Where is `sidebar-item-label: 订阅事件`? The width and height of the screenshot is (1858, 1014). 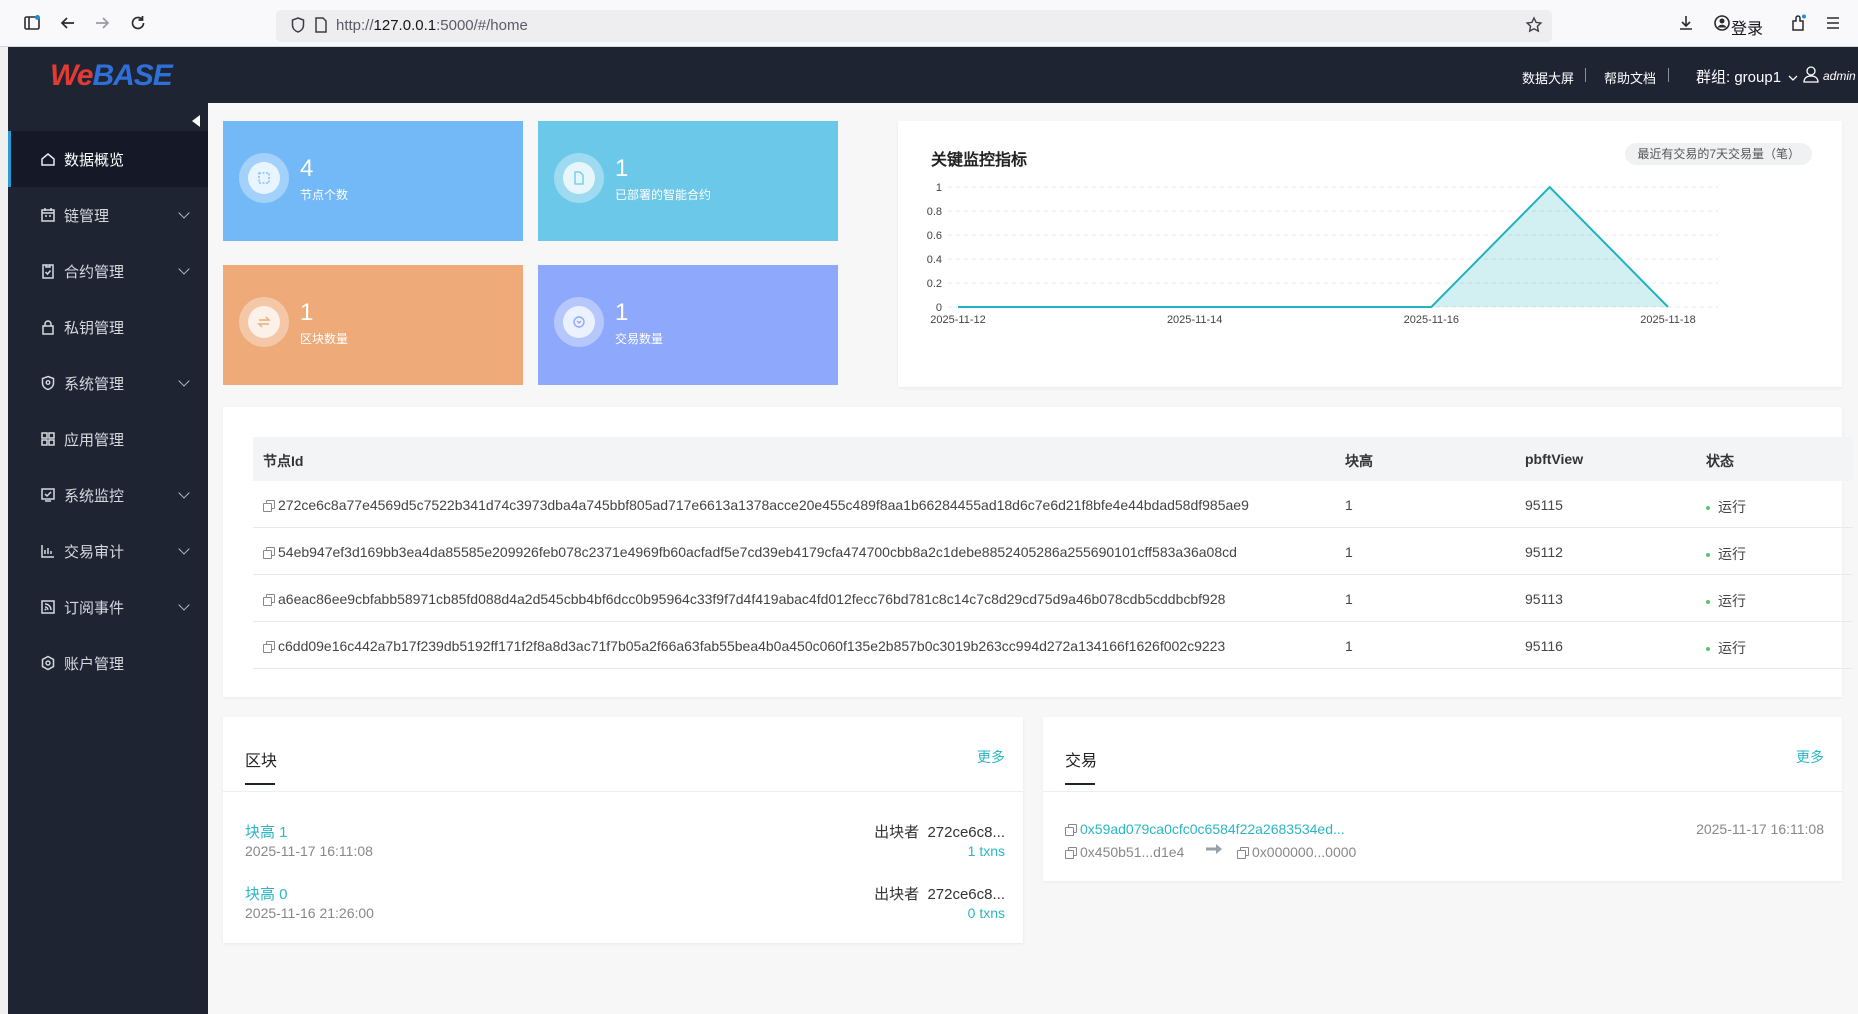
sidebar-item-label: 订阅事件 is located at coordinates (94, 608).